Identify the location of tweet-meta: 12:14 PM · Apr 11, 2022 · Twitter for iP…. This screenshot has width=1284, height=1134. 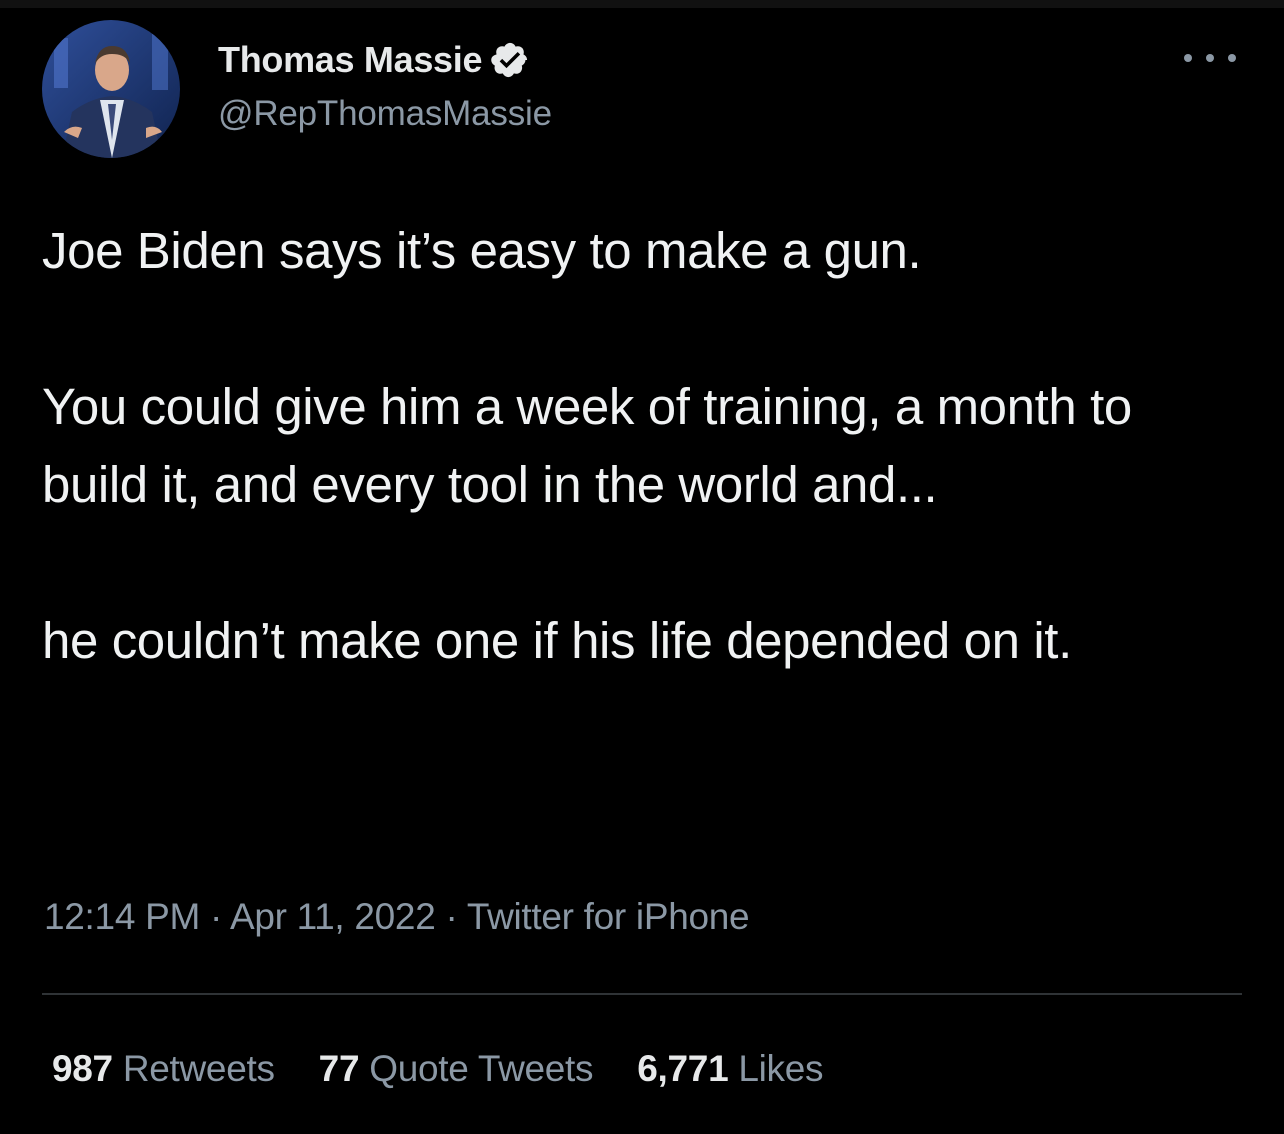
(397, 917).